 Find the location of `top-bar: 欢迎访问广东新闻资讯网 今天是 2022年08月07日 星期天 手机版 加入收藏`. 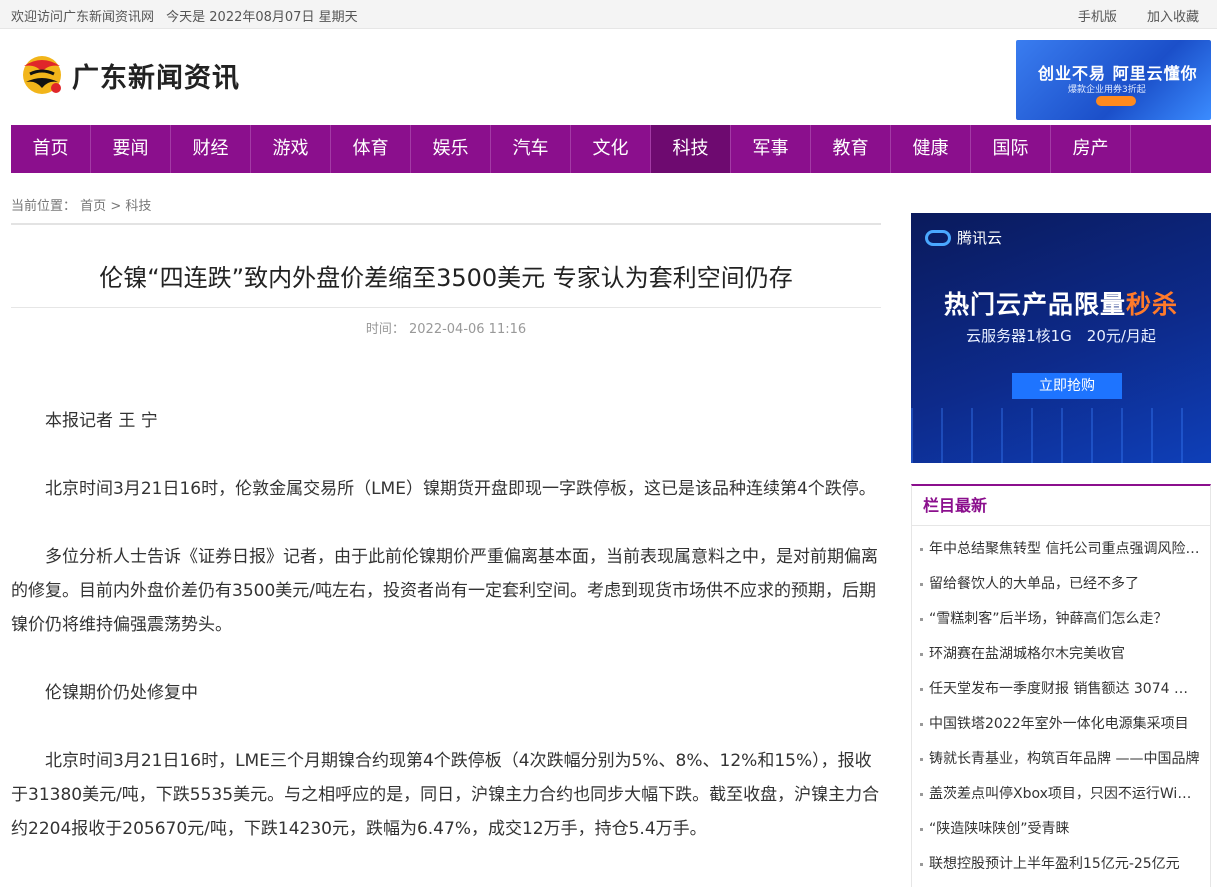

top-bar: 欢迎访问广东新闻资讯网 今天是 2022年08月07日 星期天 手机版 加入收藏 is located at coordinates (608, 14).